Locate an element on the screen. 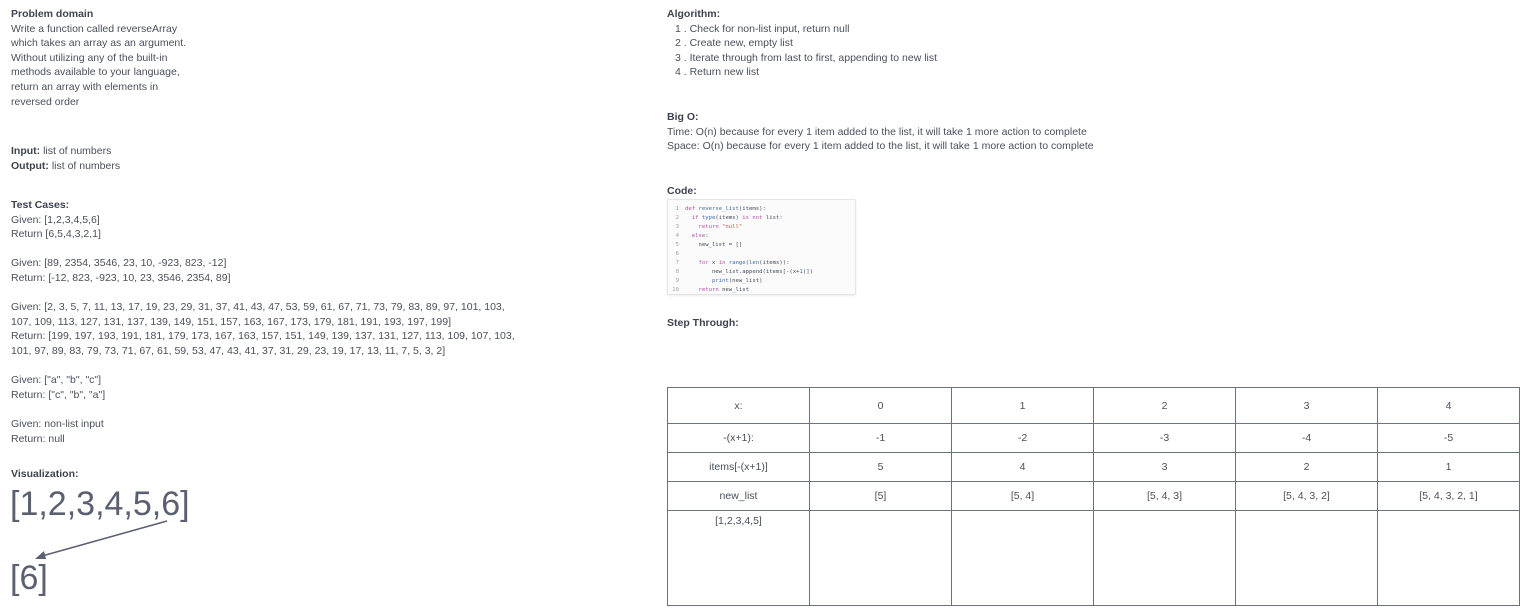  big-o-heading: Big O: is located at coordinates (683, 117).